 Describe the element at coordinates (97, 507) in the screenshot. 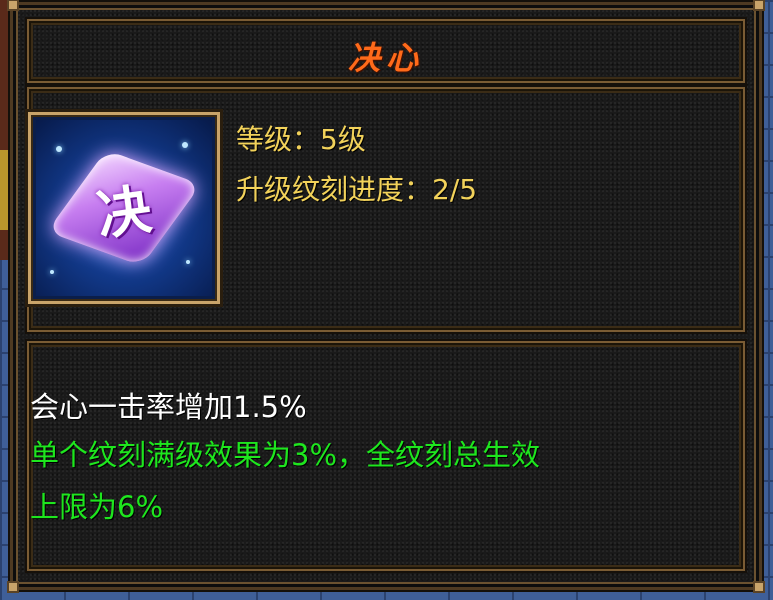

I see `note-text-line2: 上限为6%` at that location.